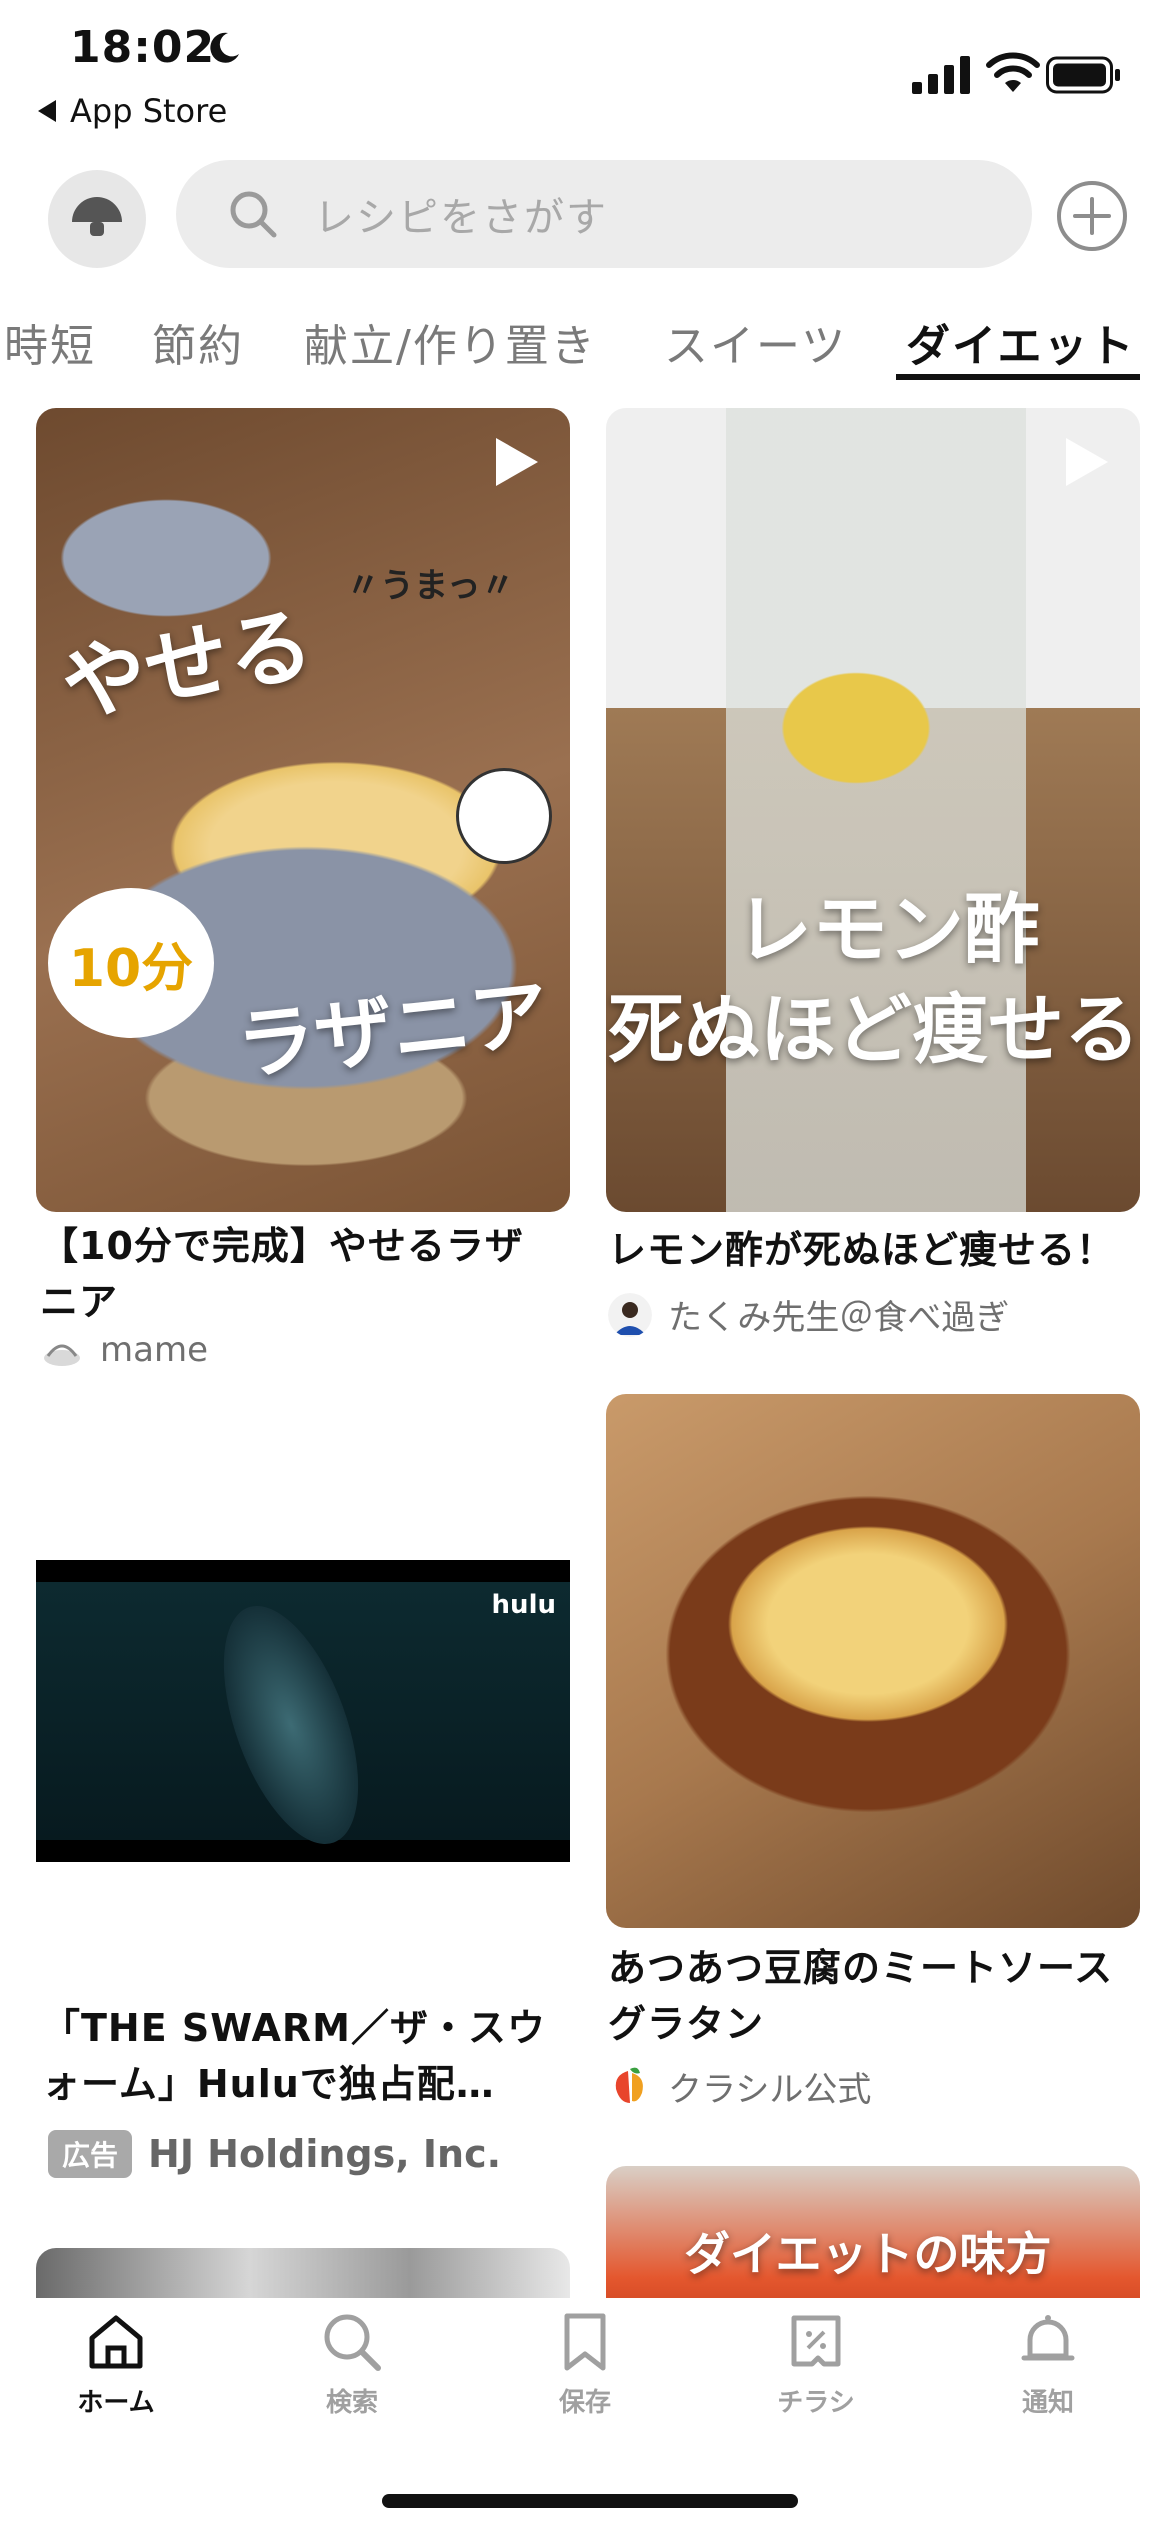  I want to click on nav-home: ホーム, so click(116, 2364).